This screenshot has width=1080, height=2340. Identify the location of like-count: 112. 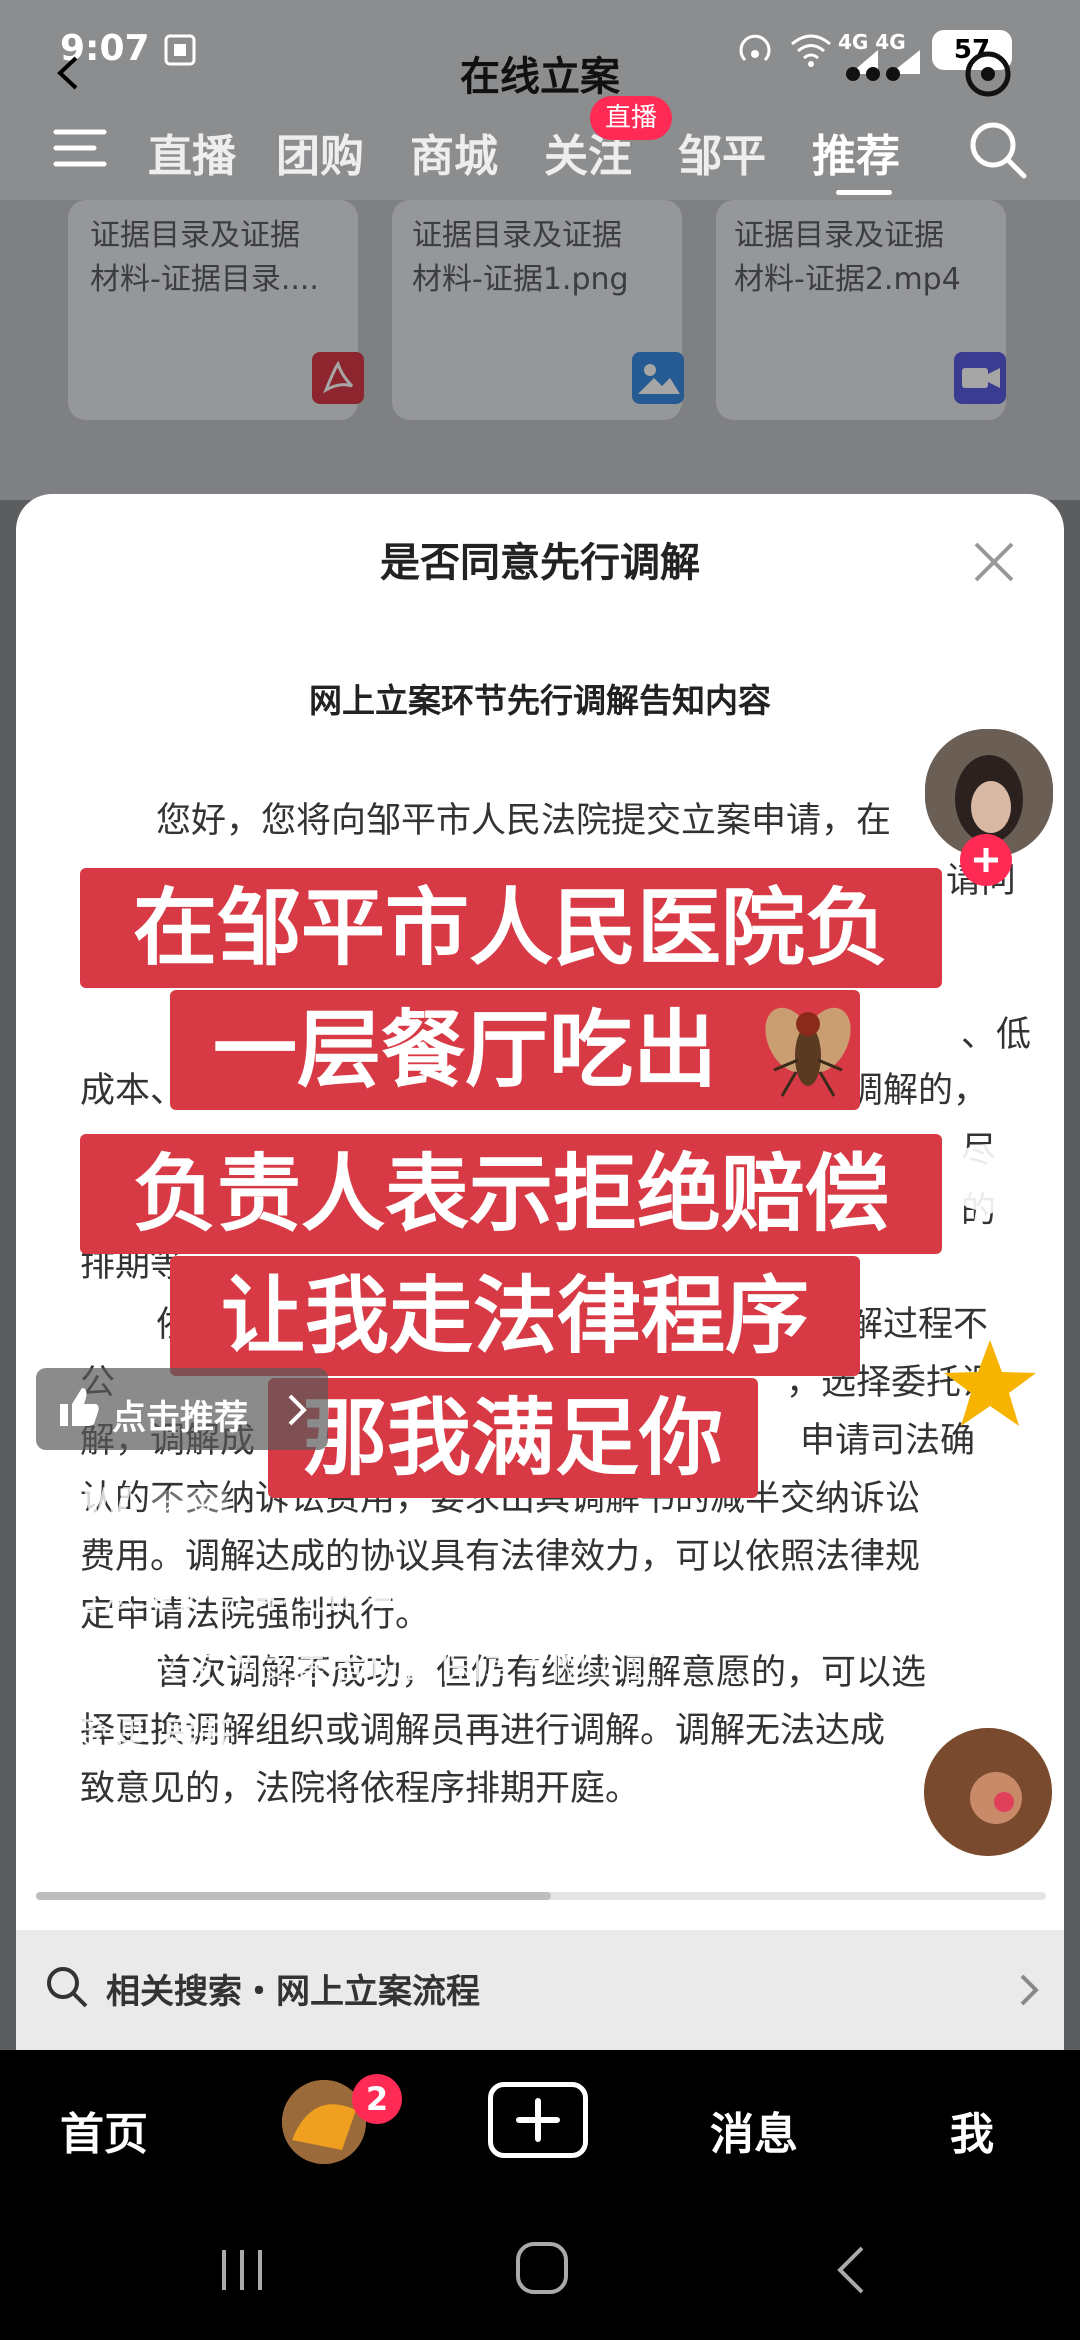
(989, 1061).